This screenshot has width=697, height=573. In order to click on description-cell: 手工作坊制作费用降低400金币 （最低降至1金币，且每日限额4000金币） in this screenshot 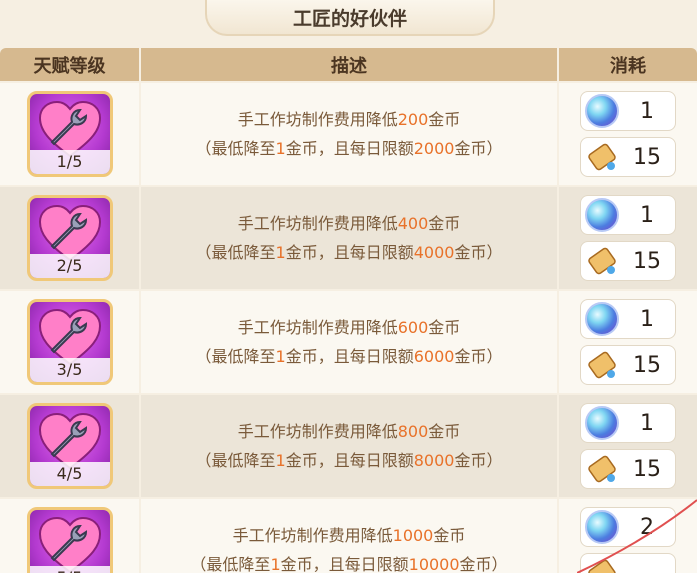, I will do `click(349, 238)`.